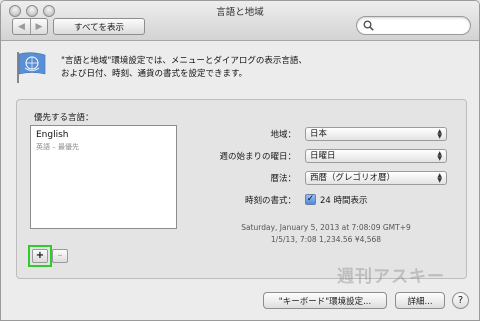  I want to click on watermark-logo: 週刊アスキー, so click(391, 277).